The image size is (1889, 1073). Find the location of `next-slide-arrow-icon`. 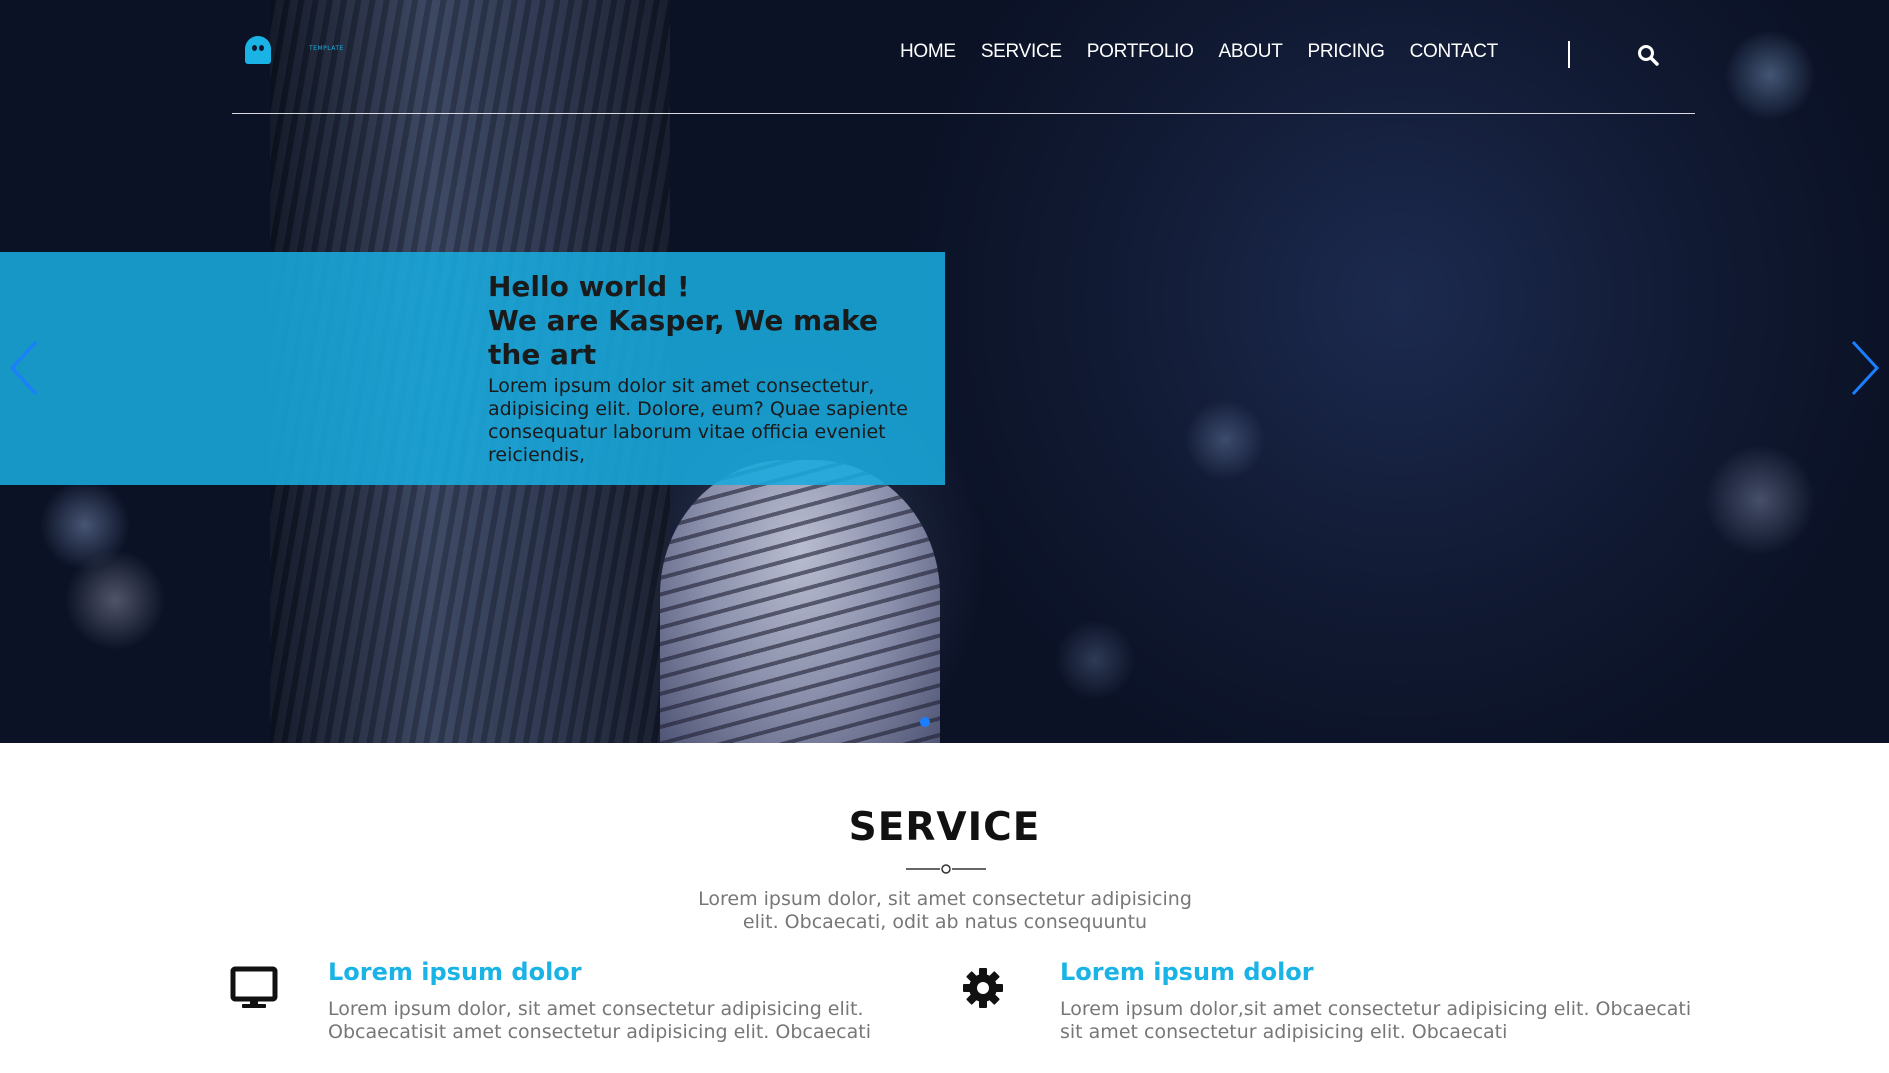

next-slide-arrow-icon is located at coordinates (1865, 368).